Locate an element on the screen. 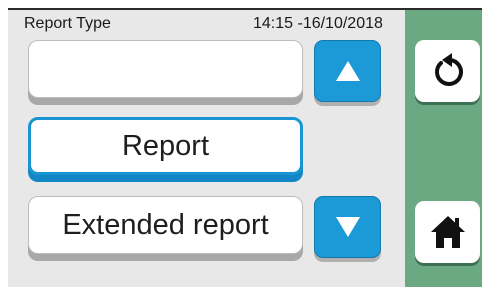 The image size is (484, 287). scroll-up-button is located at coordinates (347, 71).